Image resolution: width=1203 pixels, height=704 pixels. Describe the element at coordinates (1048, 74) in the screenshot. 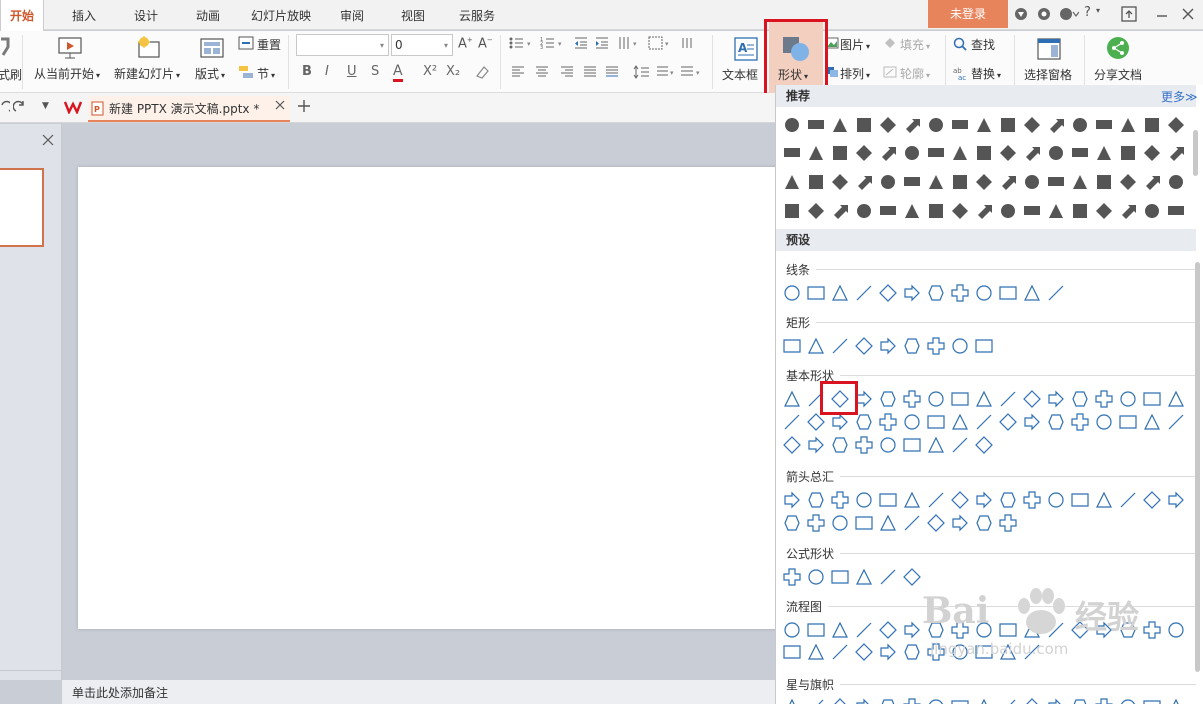

I see `select-pane-button: 选择窗格` at that location.